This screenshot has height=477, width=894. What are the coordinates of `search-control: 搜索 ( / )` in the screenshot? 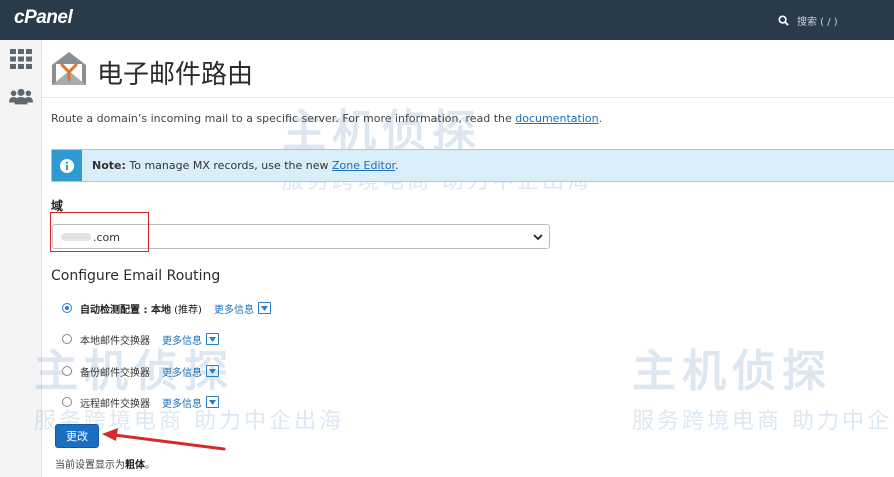 It's located at (808, 20).